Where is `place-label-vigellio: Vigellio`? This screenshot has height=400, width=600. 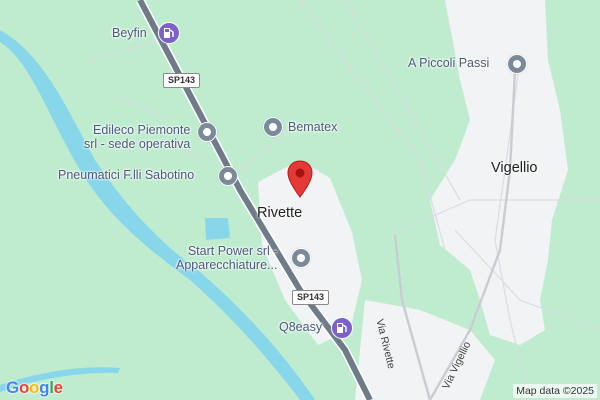
place-label-vigellio: Vigellio is located at coordinates (514, 168).